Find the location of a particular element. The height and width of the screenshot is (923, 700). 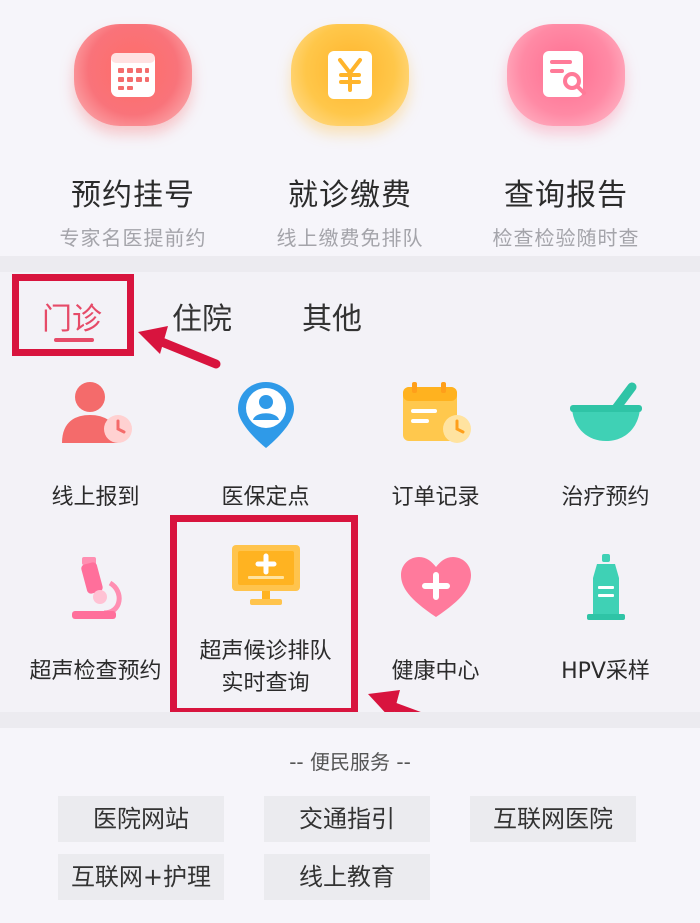

appointment-bubble is located at coordinates (133, 75).